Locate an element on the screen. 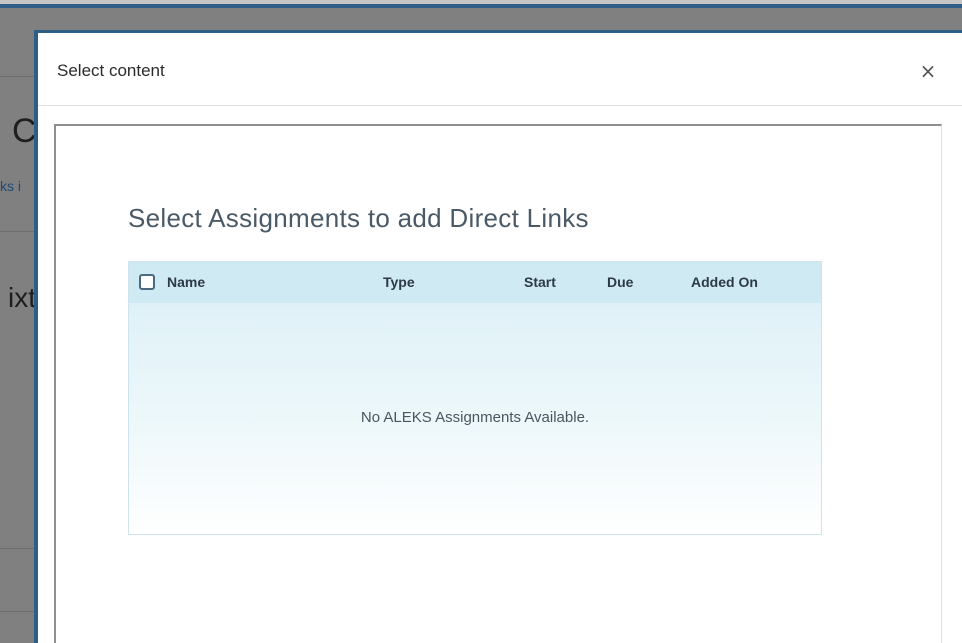 The image size is (962, 643). column-header-name: Name is located at coordinates (186, 282).